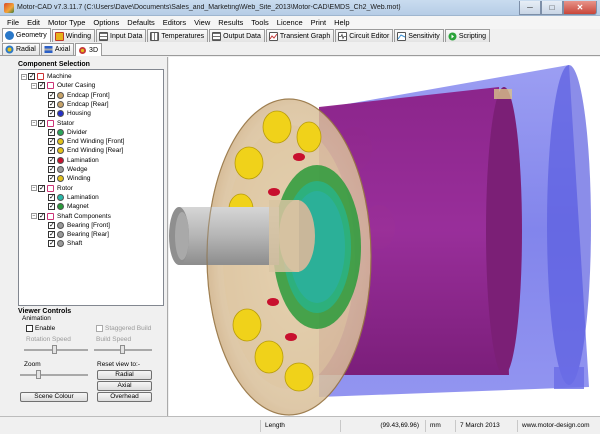  What do you see at coordinates (60, 160) in the screenshot?
I see `stator-lamination-icon` at bounding box center [60, 160].